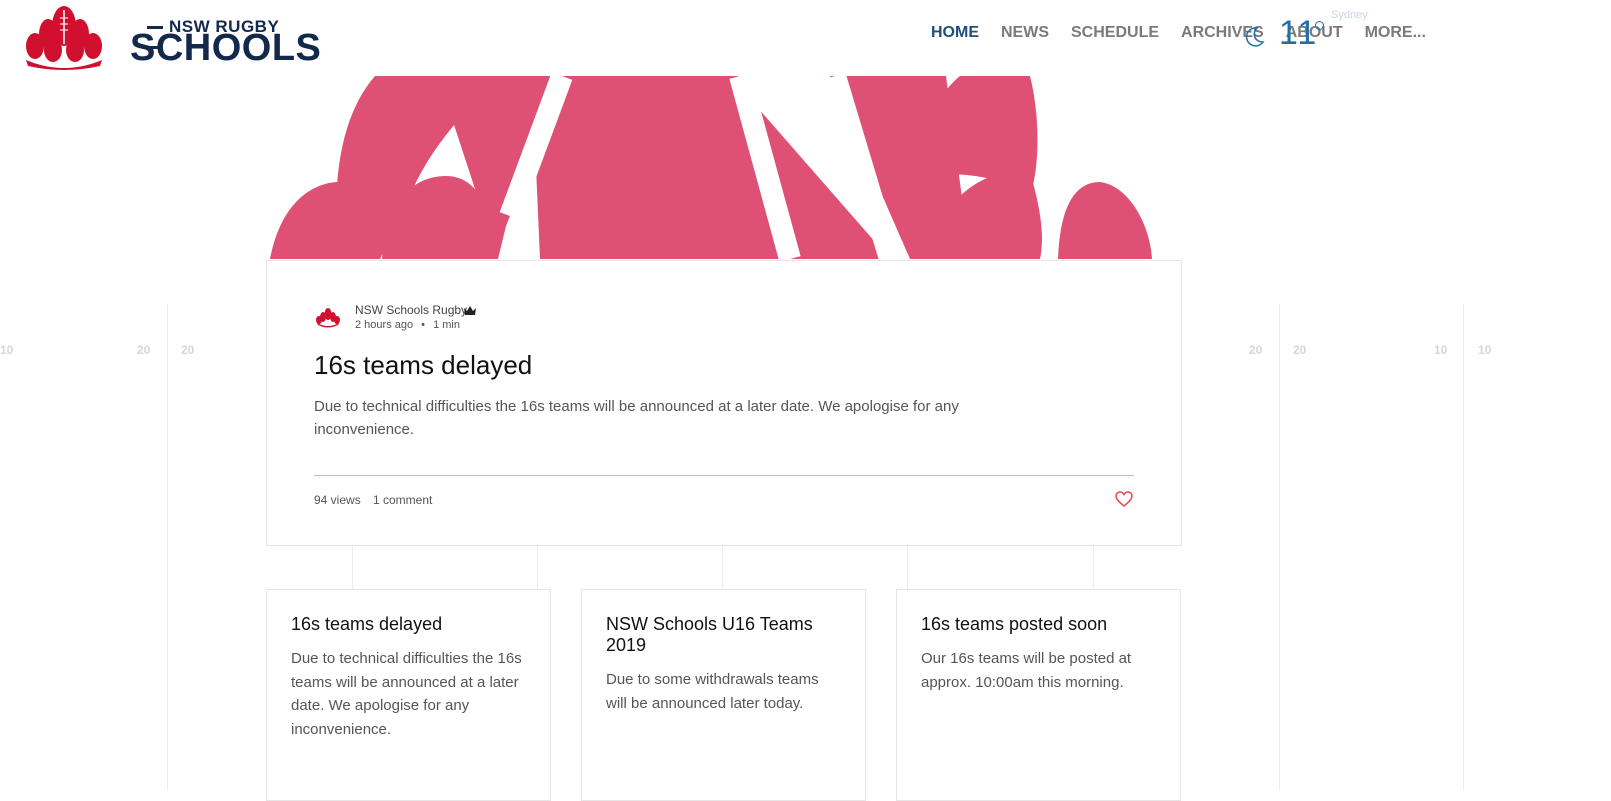  I want to click on post-meta: 2 hours ago • 1 min, so click(407, 325).